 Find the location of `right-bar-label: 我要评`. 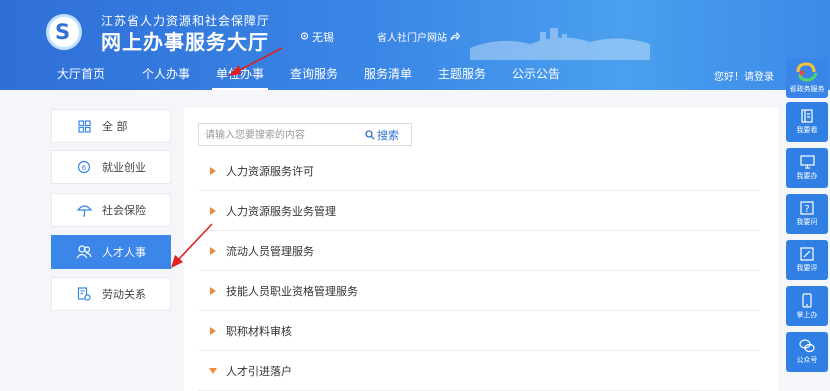

right-bar-label: 我要评 is located at coordinates (807, 268).